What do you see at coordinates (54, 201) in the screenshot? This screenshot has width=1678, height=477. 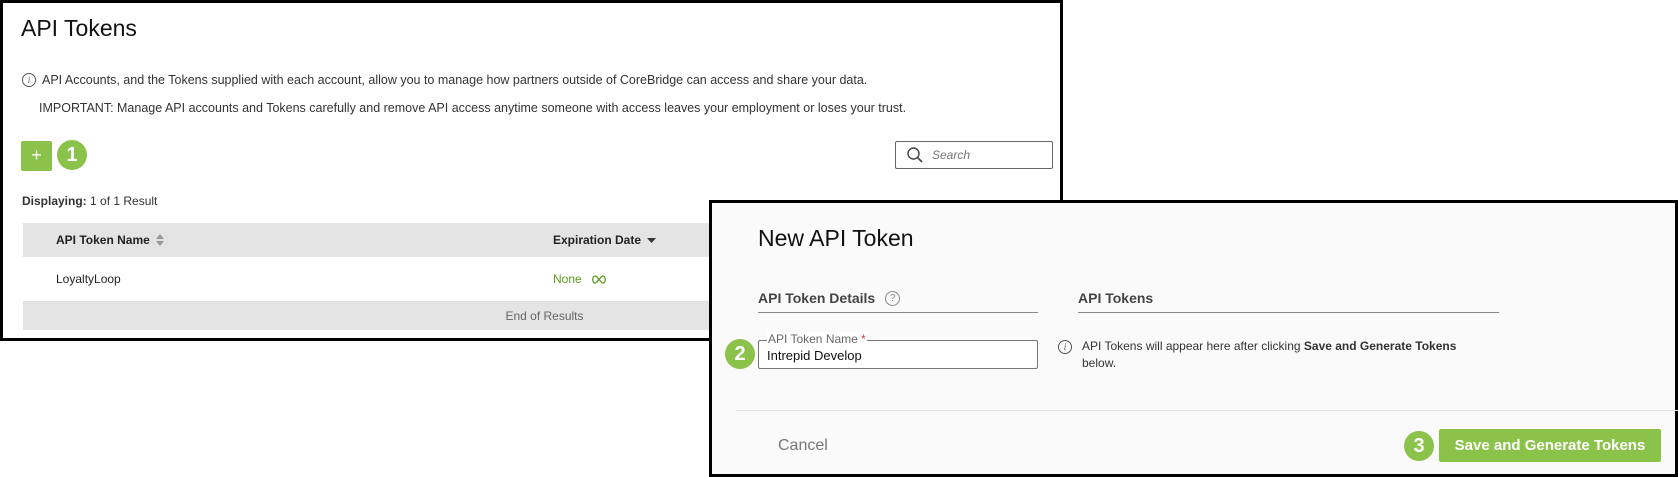 I see `displaying-label: Displaying:` at bounding box center [54, 201].